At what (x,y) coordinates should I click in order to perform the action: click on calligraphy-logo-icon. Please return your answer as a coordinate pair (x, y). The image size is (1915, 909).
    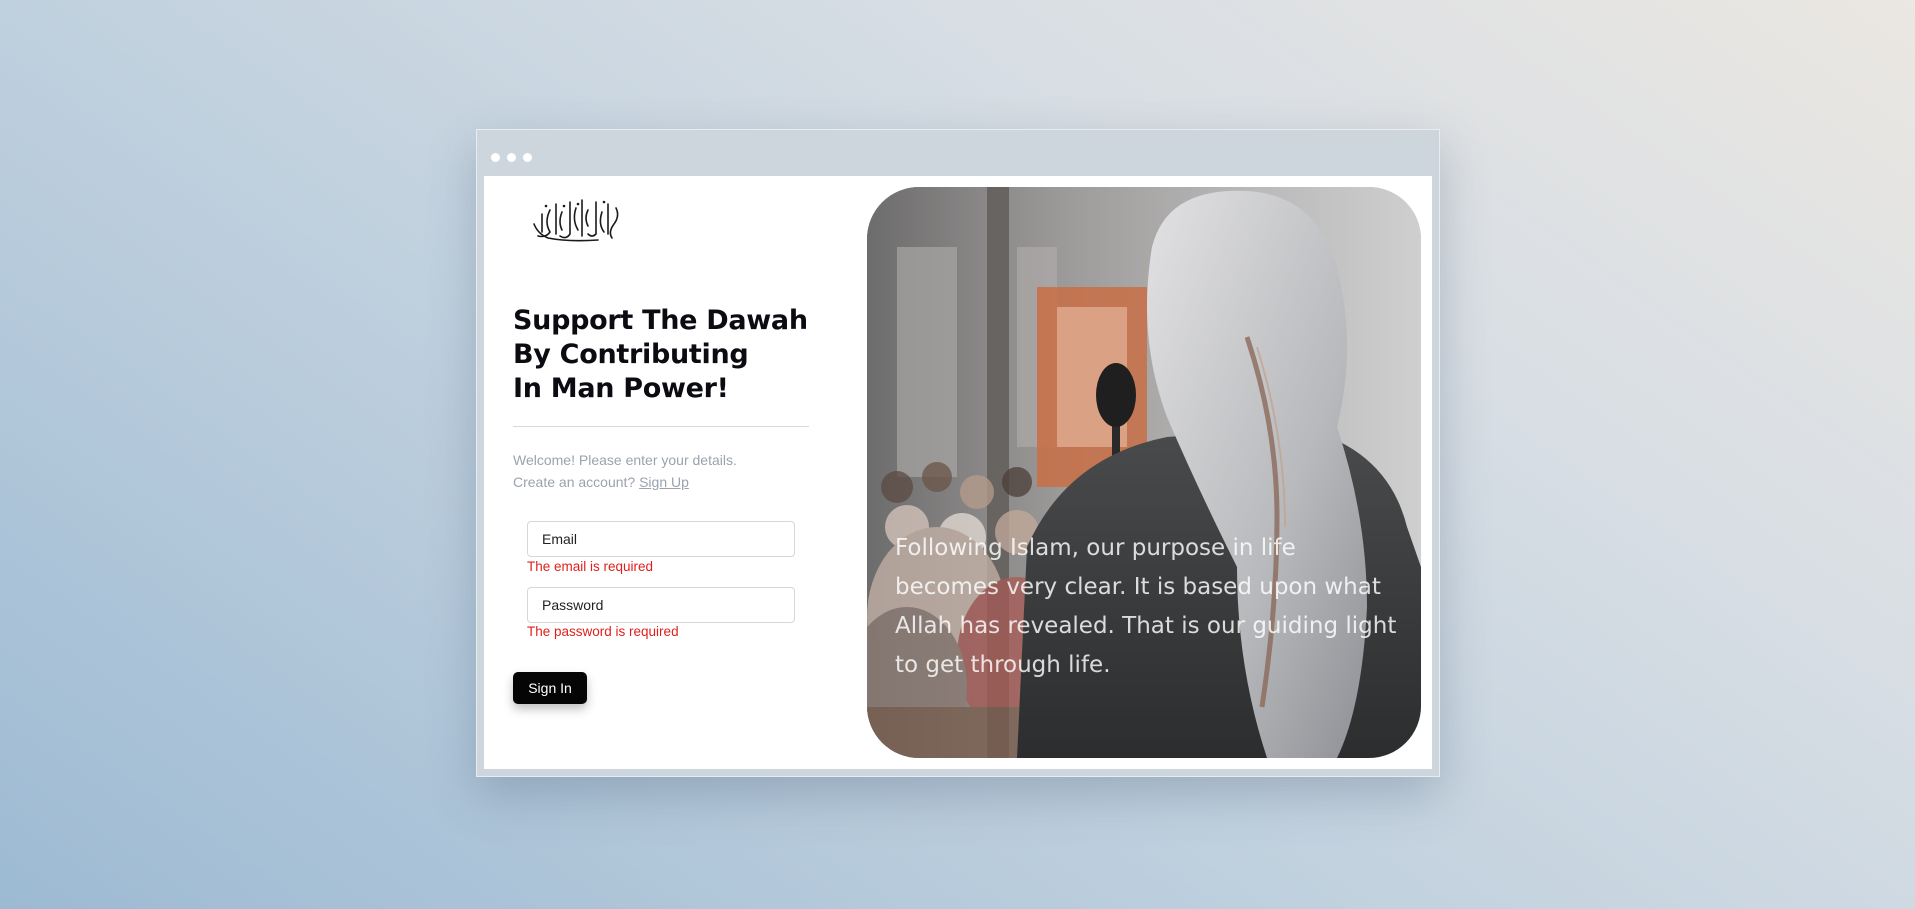
    Looking at the image, I should click on (576, 220).